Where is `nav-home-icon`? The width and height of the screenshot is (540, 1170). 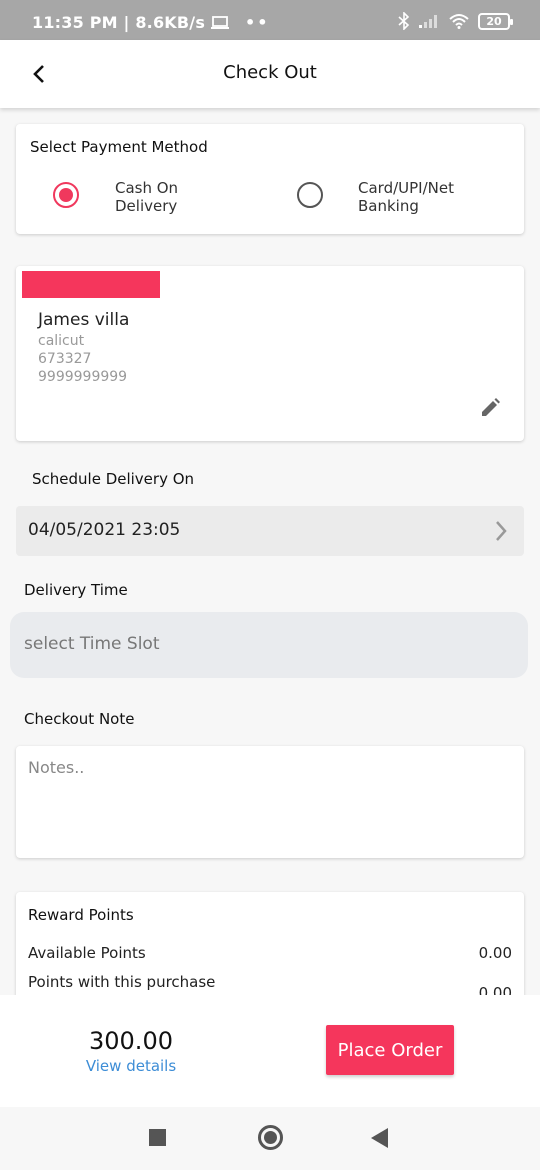
nav-home-icon is located at coordinates (270, 1137).